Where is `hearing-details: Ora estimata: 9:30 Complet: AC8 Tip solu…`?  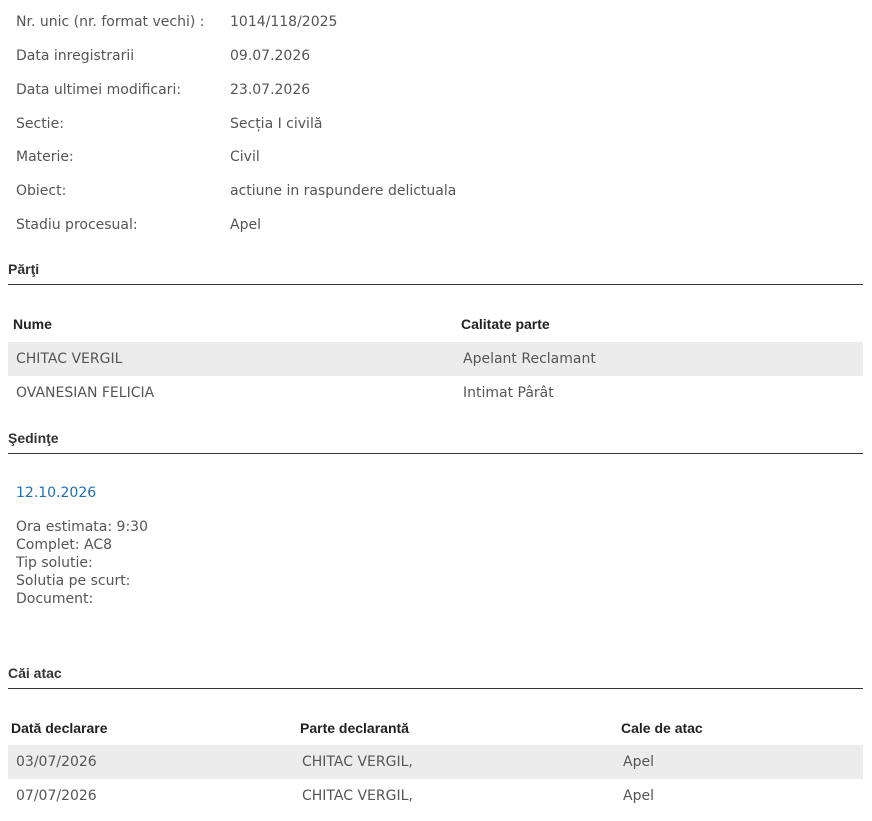
hearing-details: Ora estimata: 9:30 Complet: AC8 Tip solu… is located at coordinates (82, 563).